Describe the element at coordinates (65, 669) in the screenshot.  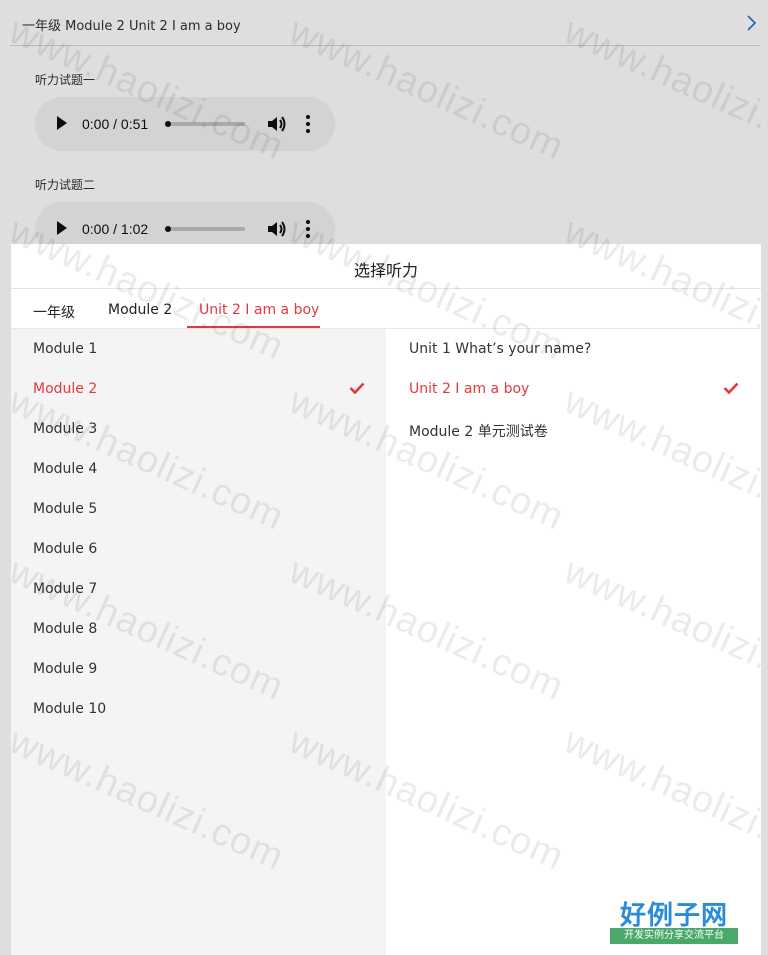
I see `module-item-9: Module 9` at that location.